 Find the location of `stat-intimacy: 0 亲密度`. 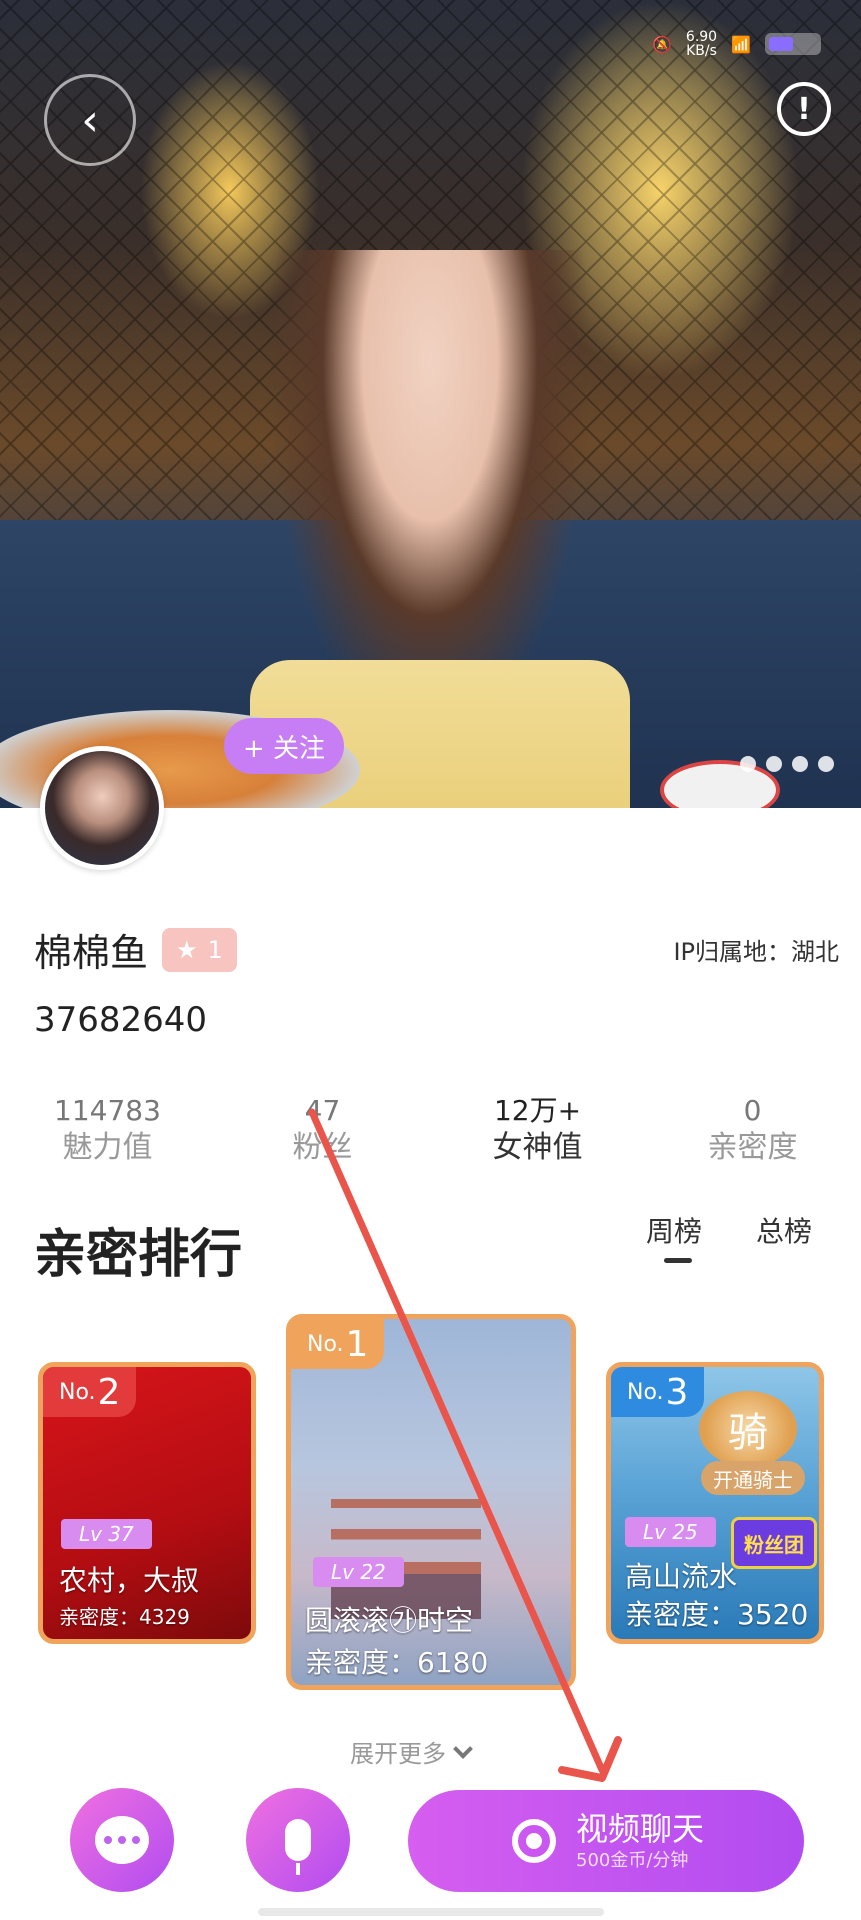

stat-intimacy: 0 亲密度 is located at coordinates (752, 1131).